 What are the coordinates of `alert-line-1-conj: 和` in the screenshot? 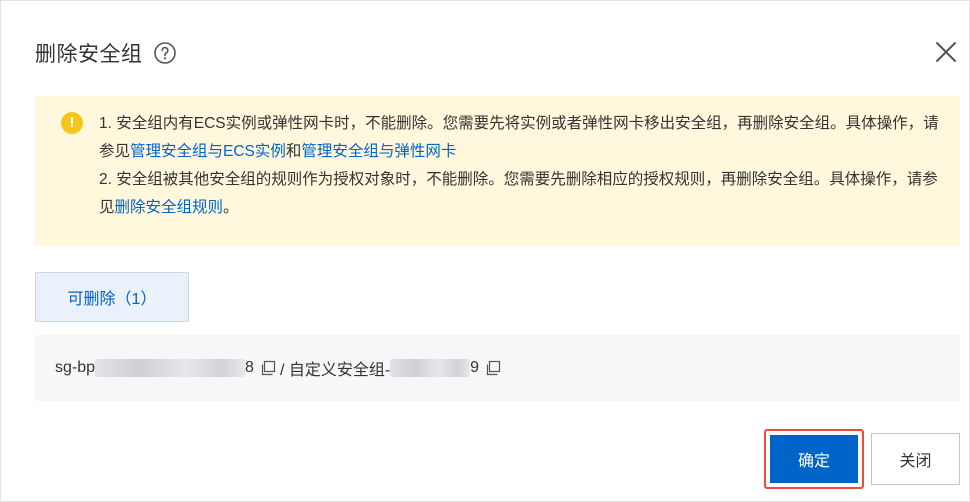 It's located at (293, 151).